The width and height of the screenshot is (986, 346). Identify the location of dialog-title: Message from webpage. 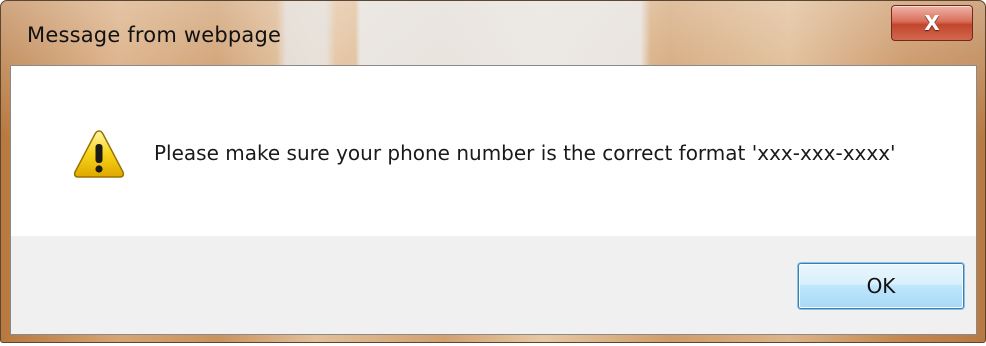
(154, 35).